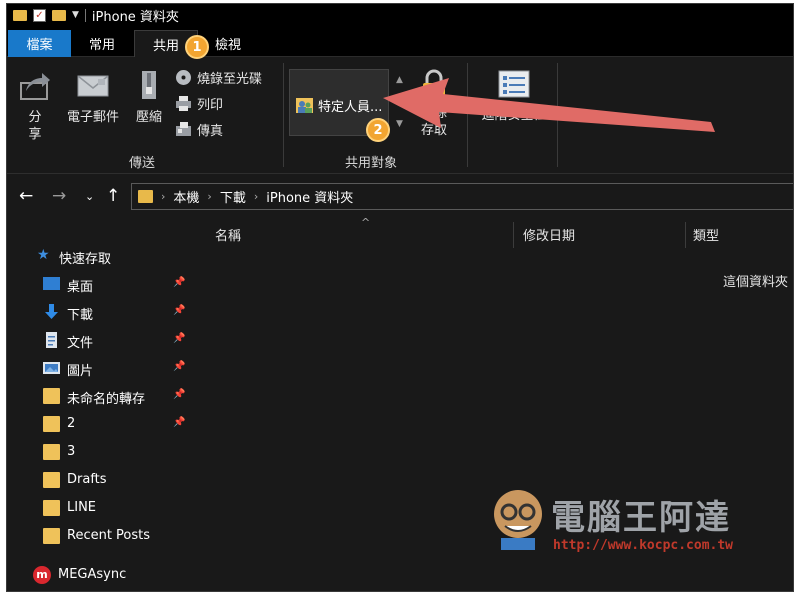 The height and width of the screenshot is (597, 800). Describe the element at coordinates (641, 518) in the screenshot. I see `watermark-title: 電腦王阿達` at that location.